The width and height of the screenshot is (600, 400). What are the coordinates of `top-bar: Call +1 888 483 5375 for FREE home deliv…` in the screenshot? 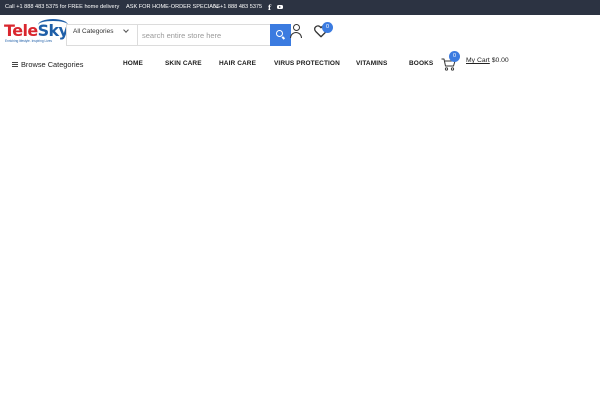 It's located at (300, 7).